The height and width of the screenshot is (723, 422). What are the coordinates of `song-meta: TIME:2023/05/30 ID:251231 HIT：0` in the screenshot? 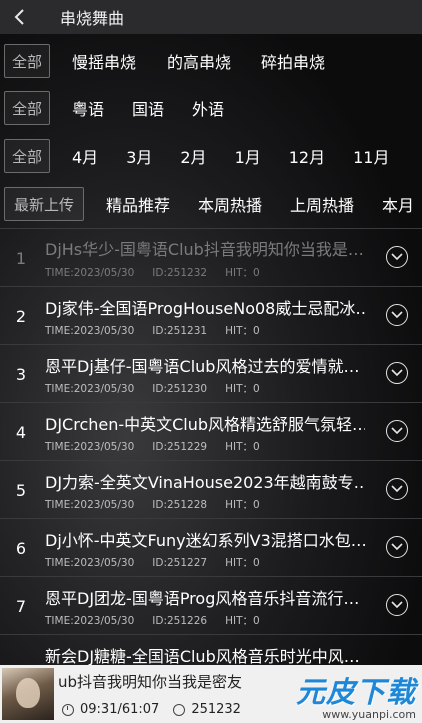 It's located at (161, 330).